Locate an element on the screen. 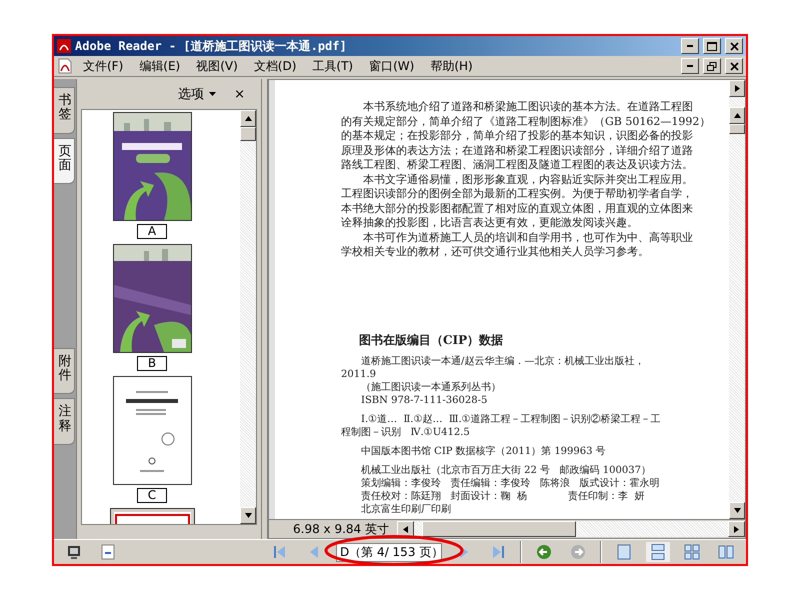 This screenshot has width=800, height=600. maximize-icon is located at coordinates (712, 46).